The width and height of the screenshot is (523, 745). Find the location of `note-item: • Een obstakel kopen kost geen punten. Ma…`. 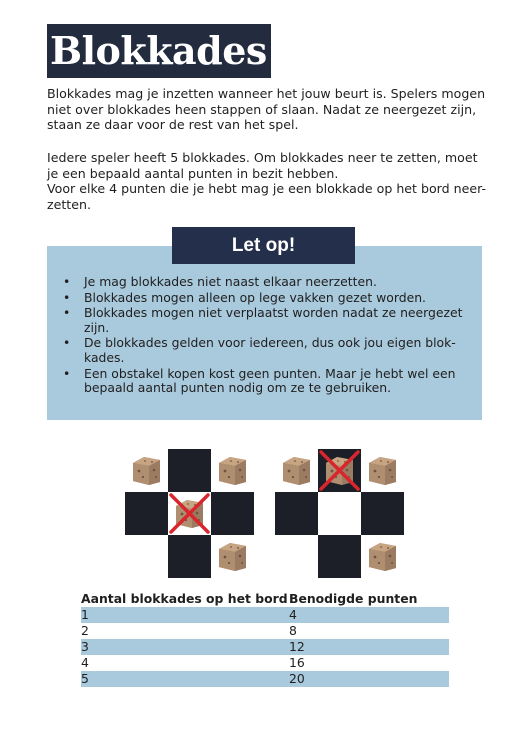

note-item: • Een obstakel kopen kost geen punten. Ma… is located at coordinates (263, 380).